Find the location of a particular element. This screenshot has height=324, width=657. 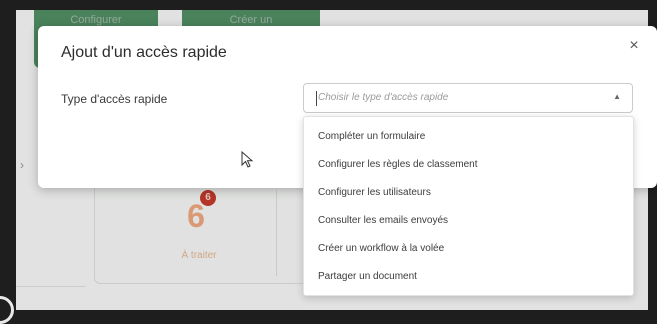

modal-title: Ajout d'un accès rapide is located at coordinates (144, 52).